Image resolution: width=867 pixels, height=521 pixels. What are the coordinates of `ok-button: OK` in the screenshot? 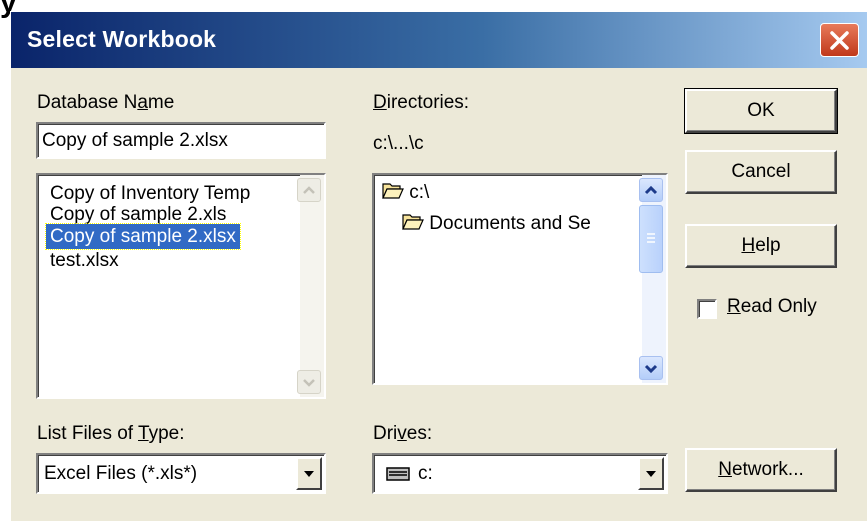 It's located at (761, 111).